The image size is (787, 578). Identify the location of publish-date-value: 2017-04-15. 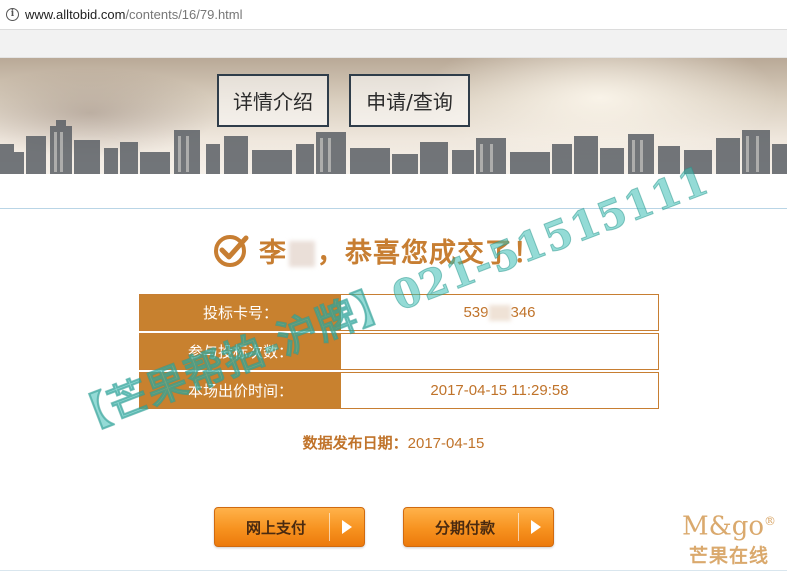
(446, 443).